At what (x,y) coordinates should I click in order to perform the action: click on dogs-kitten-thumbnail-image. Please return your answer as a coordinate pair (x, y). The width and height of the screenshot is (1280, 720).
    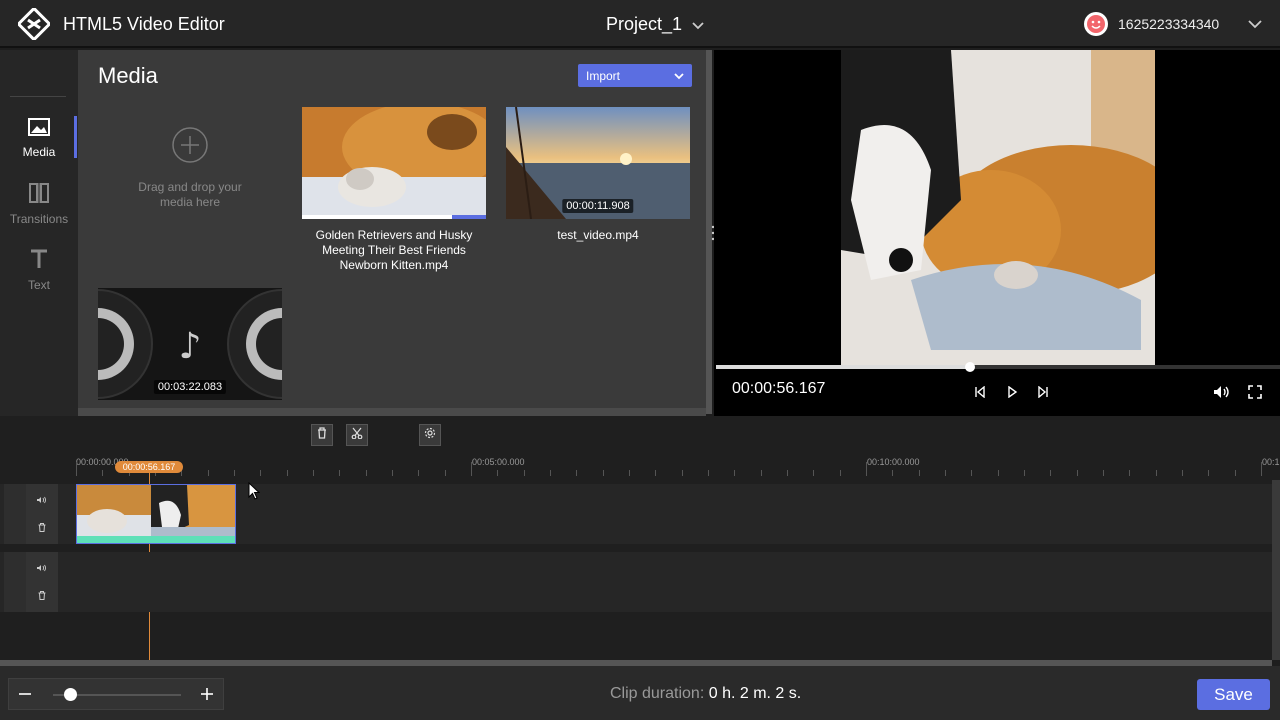
    Looking at the image, I should click on (394, 163).